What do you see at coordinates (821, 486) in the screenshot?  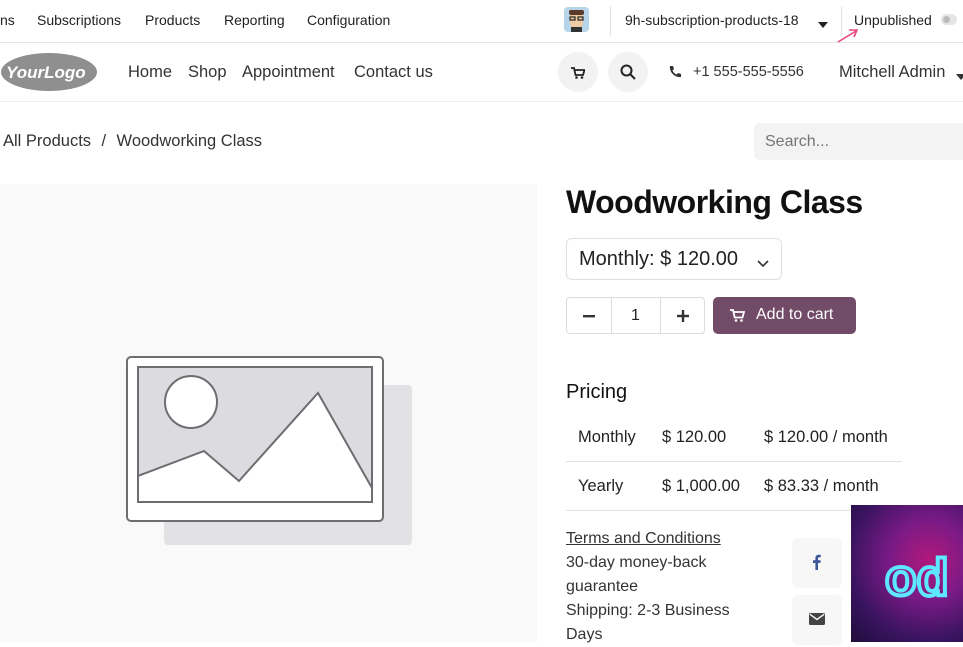 I see `pricing-per-month: $ 83.33 / month` at bounding box center [821, 486].